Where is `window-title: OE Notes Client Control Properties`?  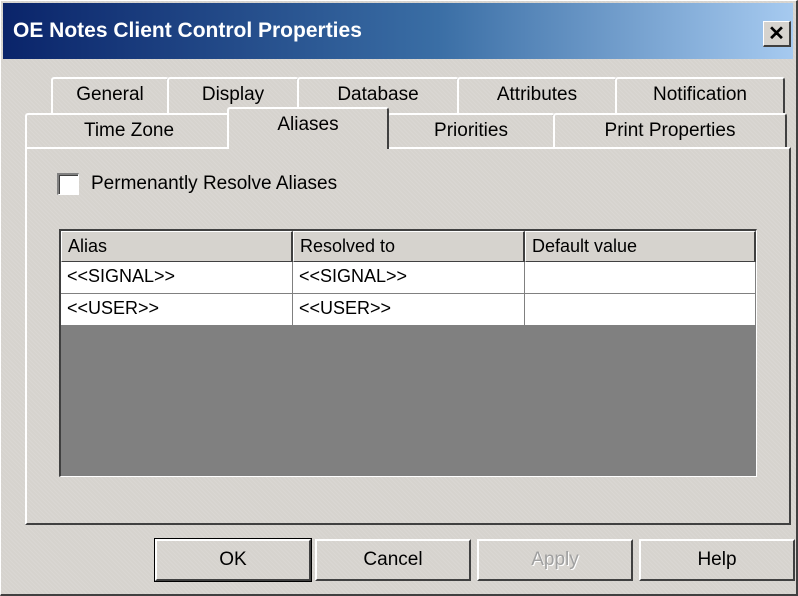 window-title: OE Notes Client Control Properties is located at coordinates (187, 30).